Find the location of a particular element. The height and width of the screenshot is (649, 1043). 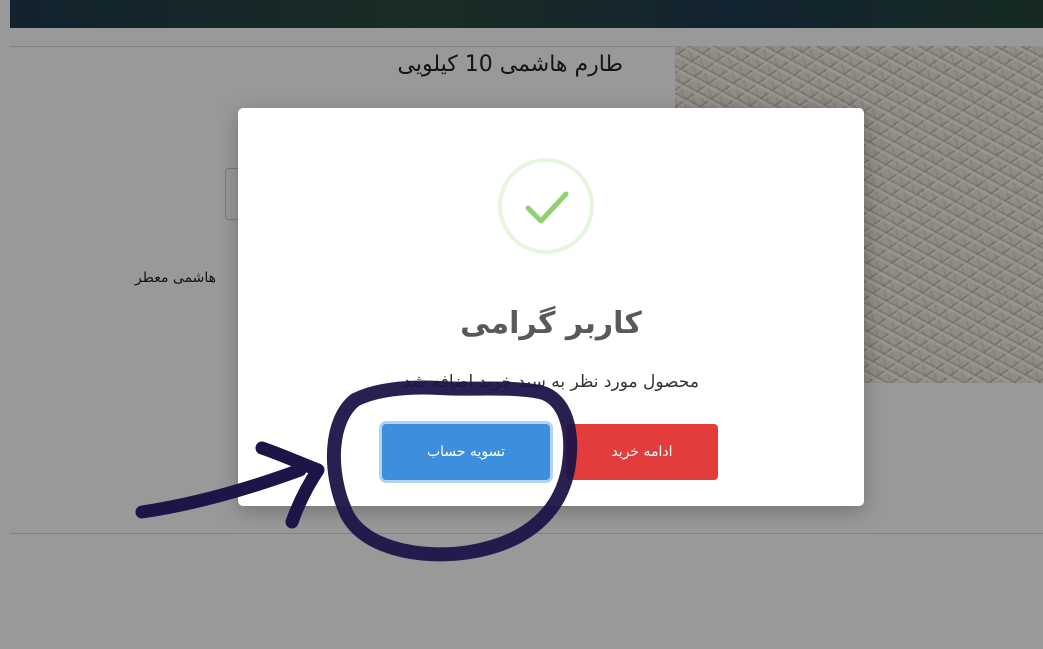

dialog-title: کاربر گرامی is located at coordinates (551, 323).